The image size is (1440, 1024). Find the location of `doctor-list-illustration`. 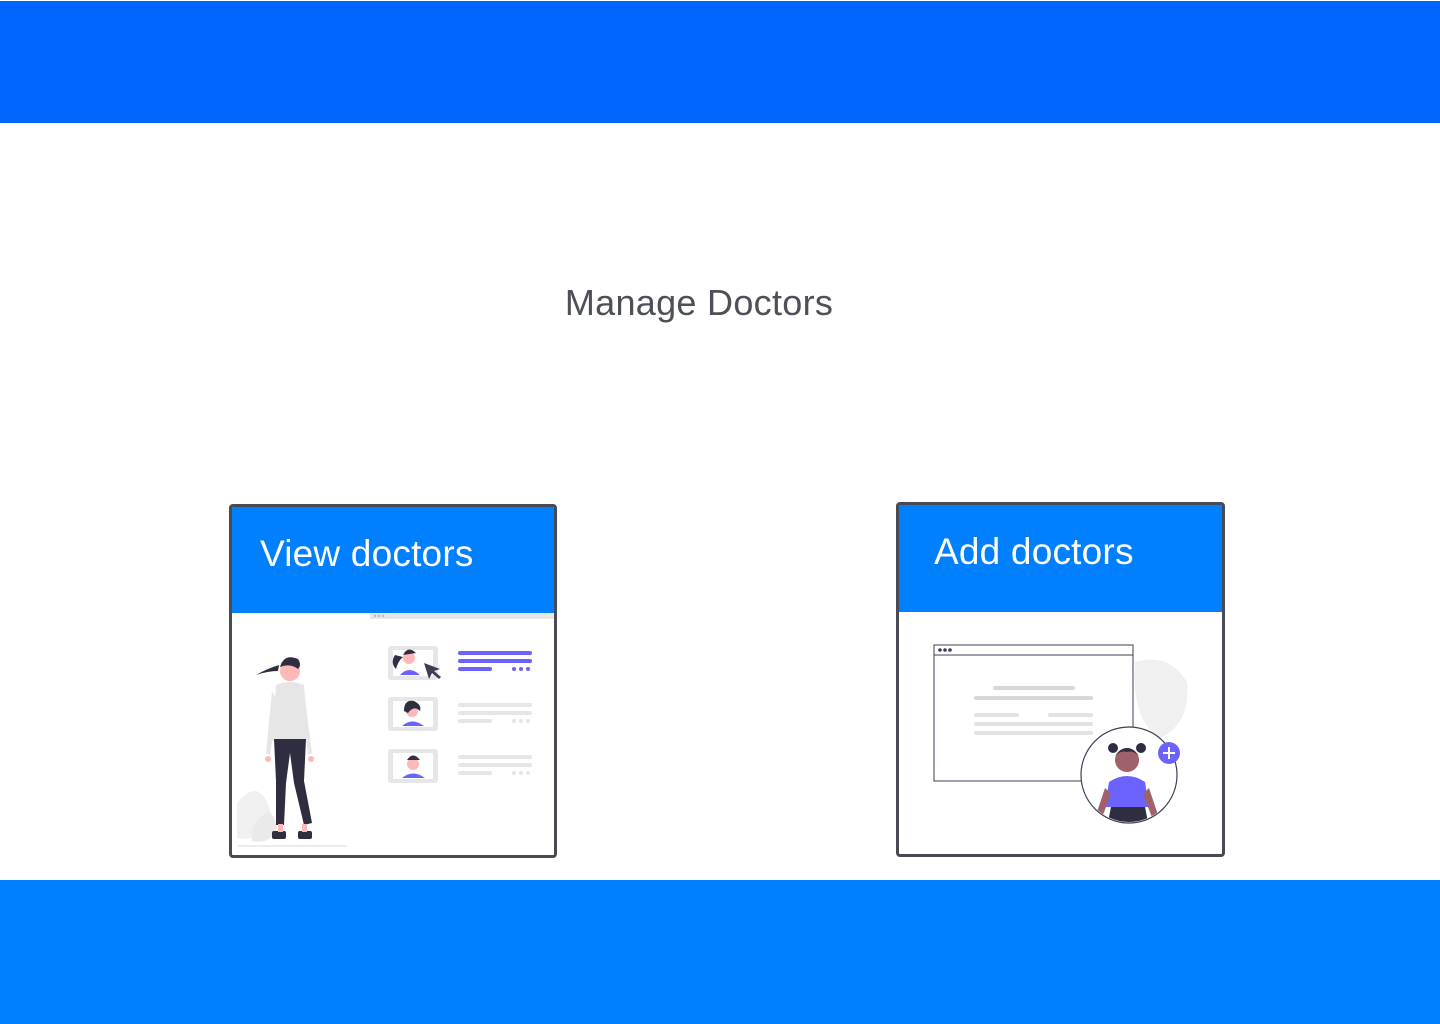

doctor-list-illustration is located at coordinates (395, 730).